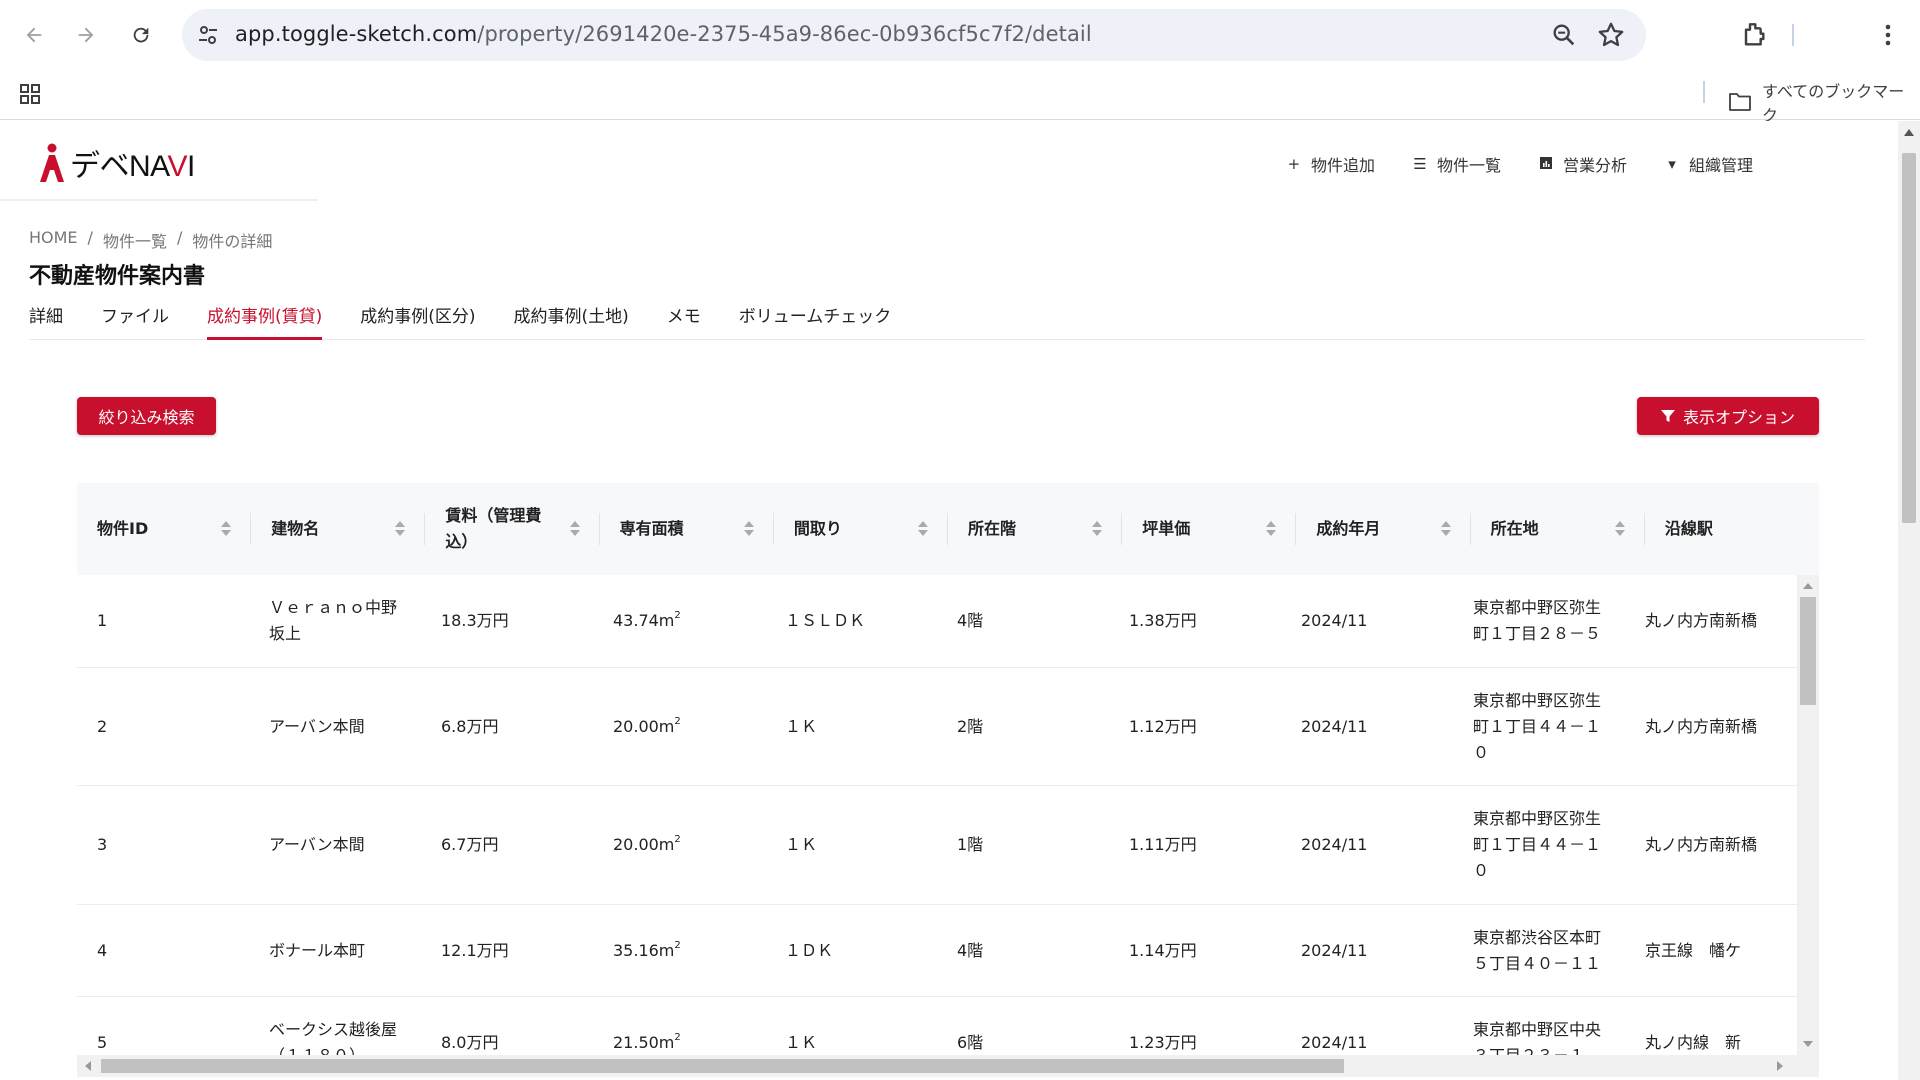 This screenshot has height=1080, width=1920. Describe the element at coordinates (123, 528) in the screenshot. I see `column-label: 物件ID` at that location.